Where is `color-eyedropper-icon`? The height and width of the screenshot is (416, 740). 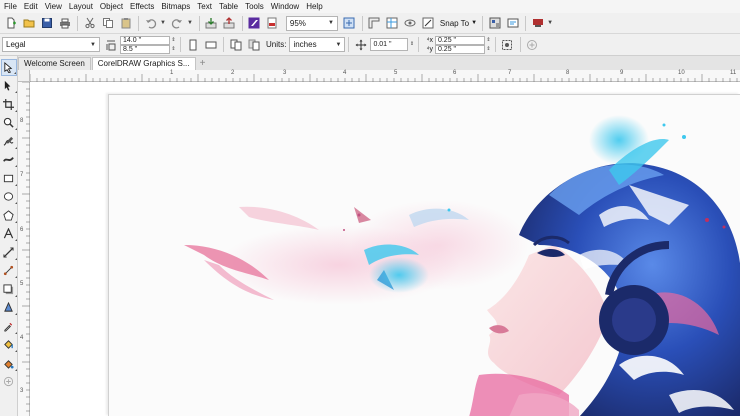
color-eyedropper-icon is located at coordinates (9, 326).